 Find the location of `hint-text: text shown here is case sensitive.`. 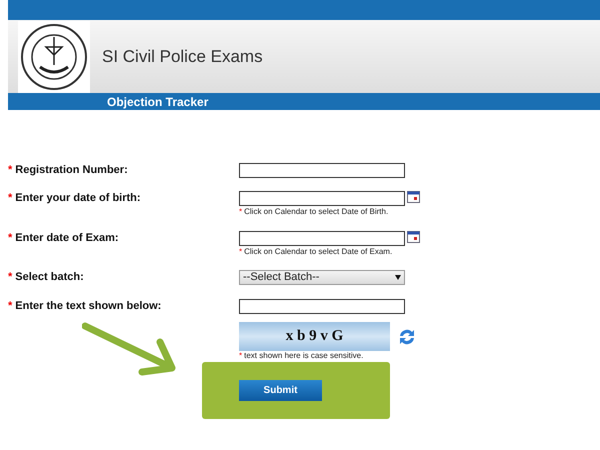

hint-text: text shown here is case sensitive. is located at coordinates (304, 356).